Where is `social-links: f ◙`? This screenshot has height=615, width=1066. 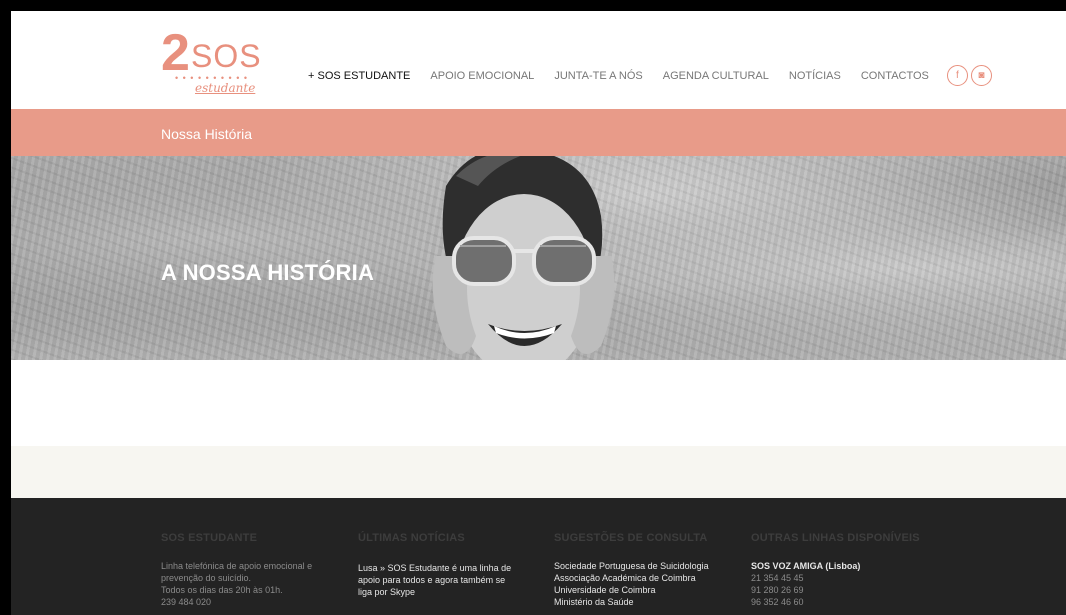 social-links: f ◙ is located at coordinates (970, 75).